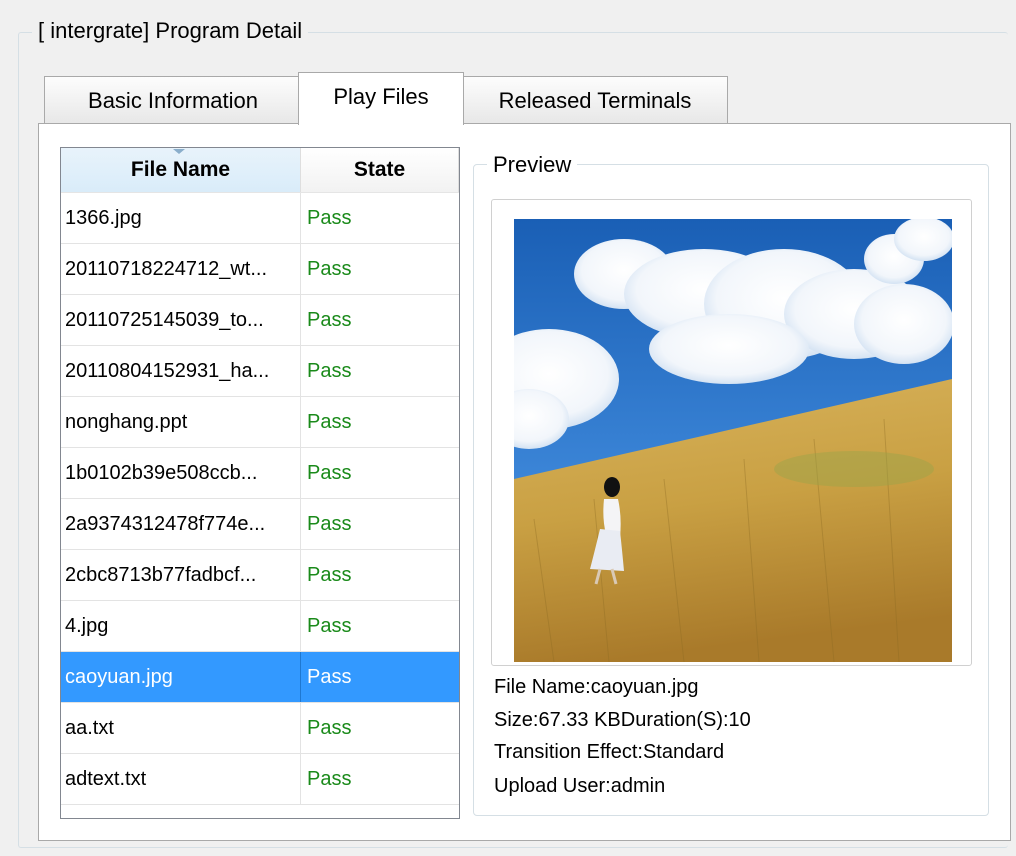 Image resolution: width=1016 pixels, height=856 pixels. Describe the element at coordinates (179, 151) in the screenshot. I see `sort-indicator-icon` at that location.